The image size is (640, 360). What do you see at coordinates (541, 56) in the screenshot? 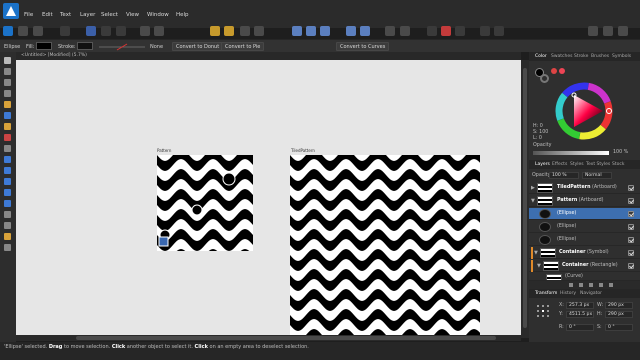
I see `tab-color: Color` at bounding box center [541, 56].